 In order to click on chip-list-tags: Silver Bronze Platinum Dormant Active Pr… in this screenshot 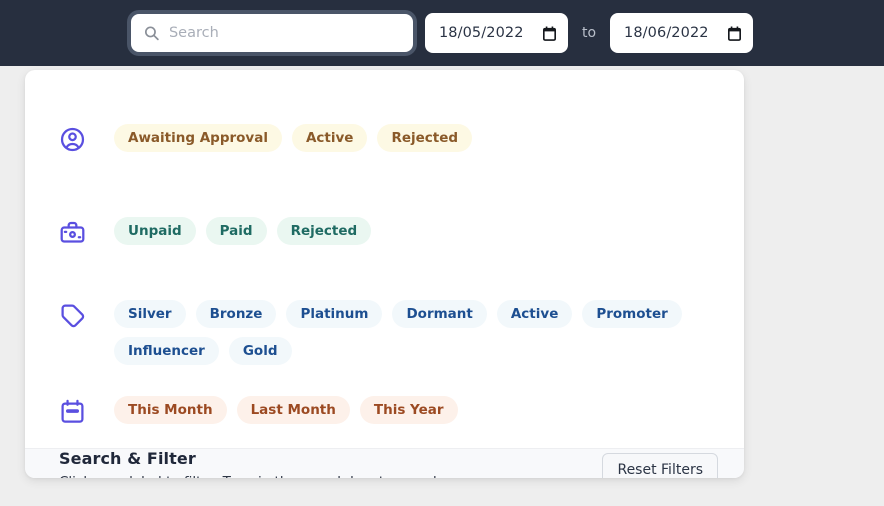, I will do `click(404, 332)`.